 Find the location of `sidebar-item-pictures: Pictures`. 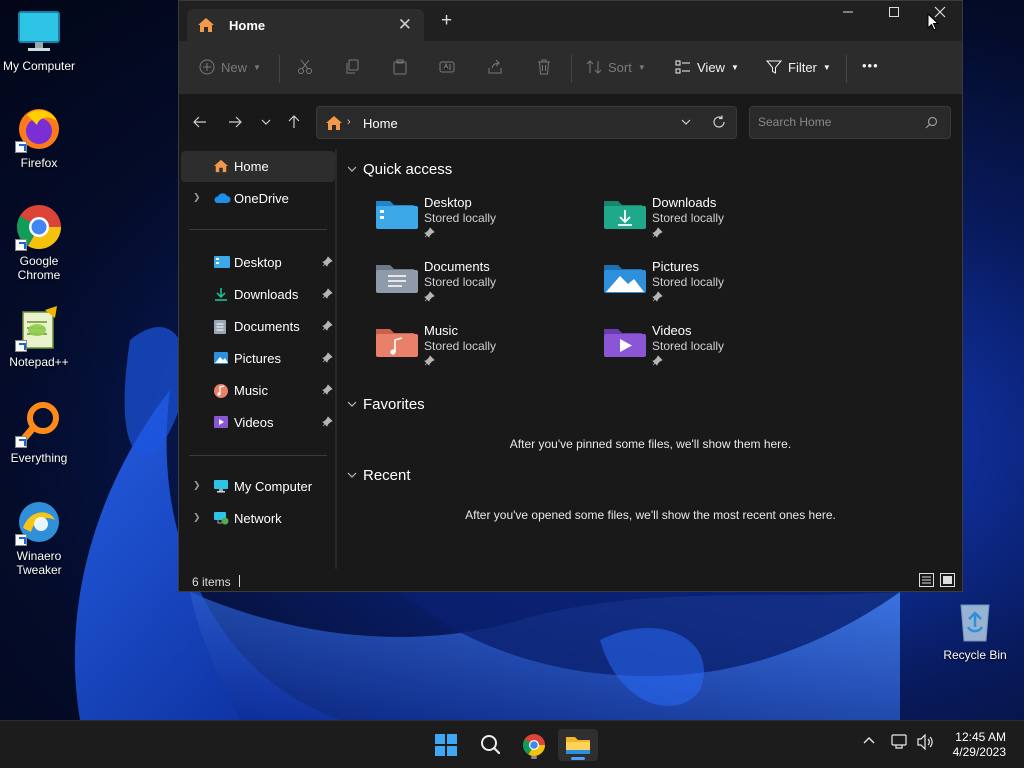

sidebar-item-pictures: Pictures is located at coordinates (258, 358).